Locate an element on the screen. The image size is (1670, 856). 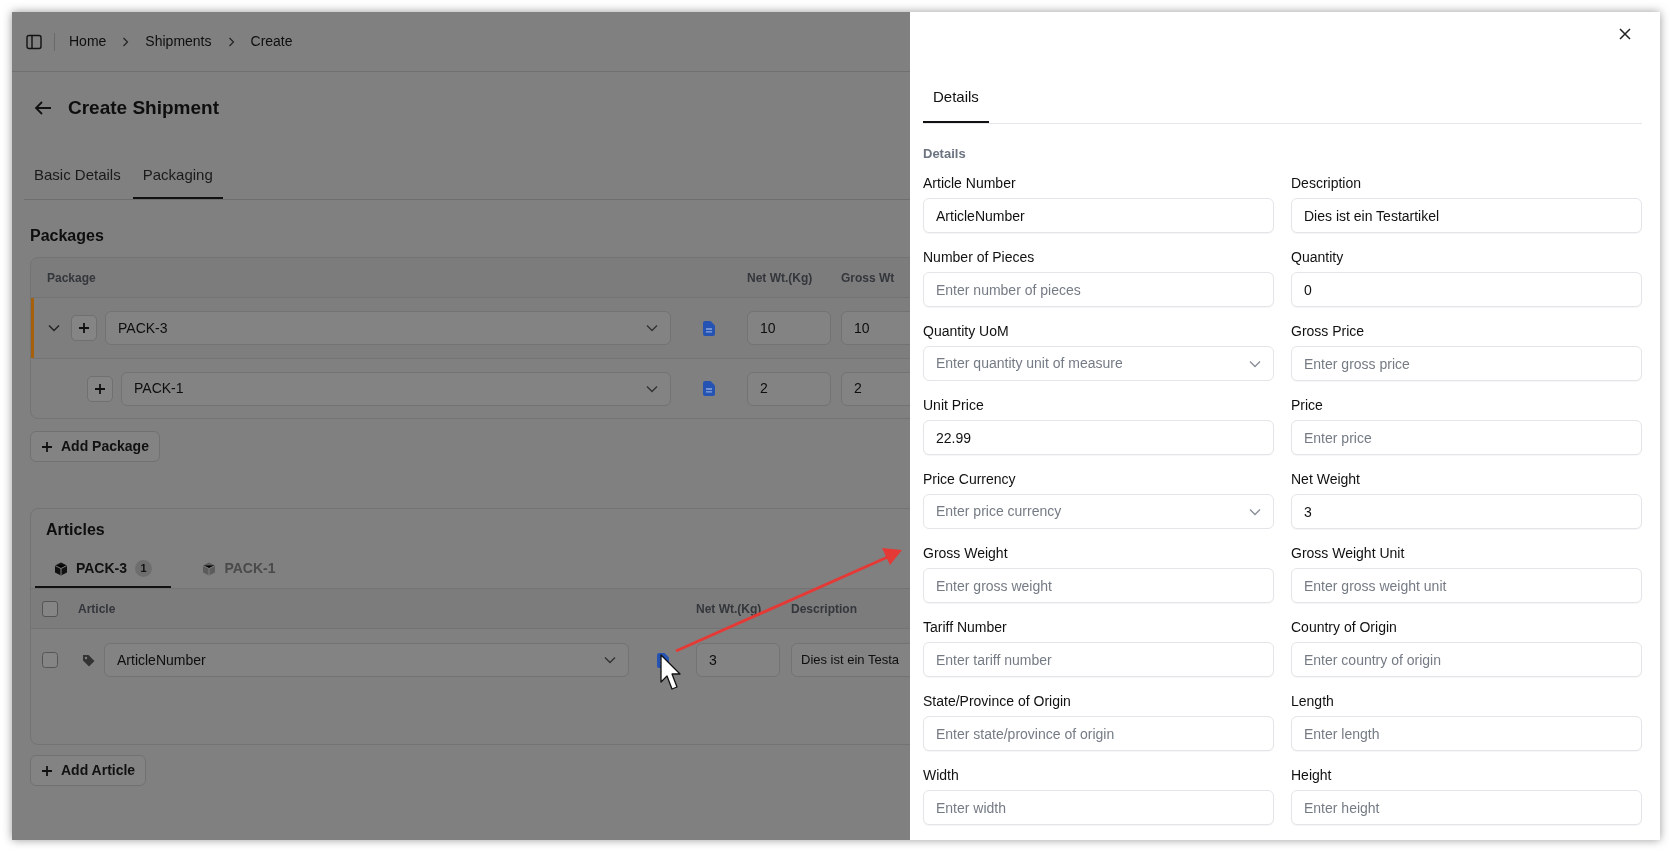
tab: Packaging is located at coordinates (177, 175).